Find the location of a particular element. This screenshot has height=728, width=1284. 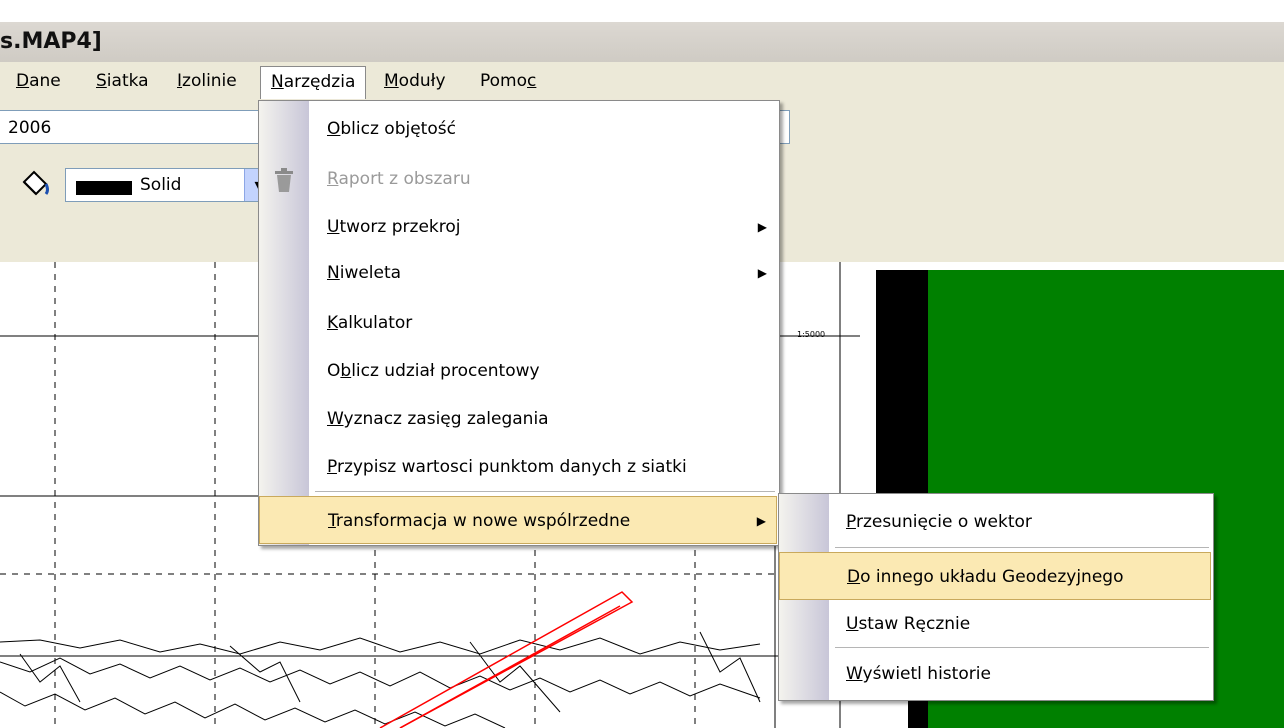

menu-dane: Dane is located at coordinates (38, 81).